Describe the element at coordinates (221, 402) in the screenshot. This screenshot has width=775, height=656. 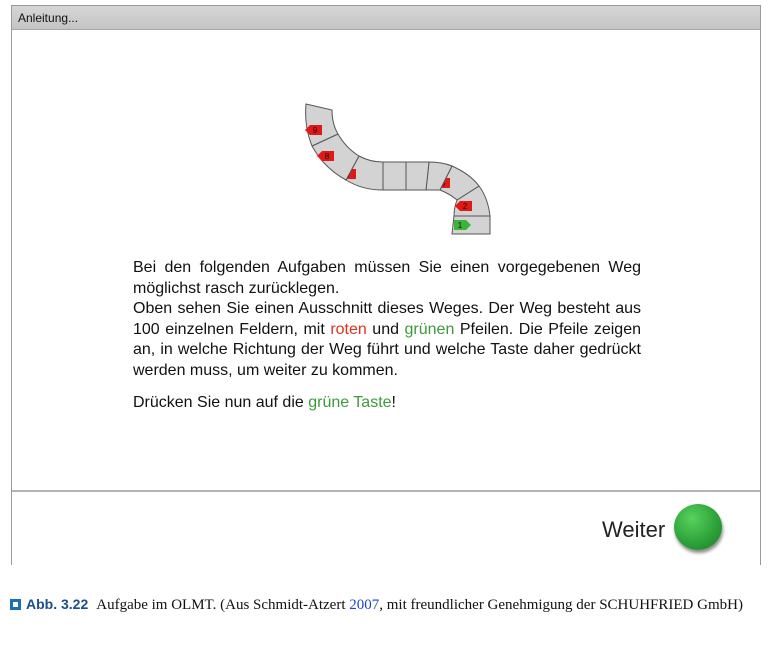
I see `instruction-text-span: Drücken Sie nun auf die` at that location.